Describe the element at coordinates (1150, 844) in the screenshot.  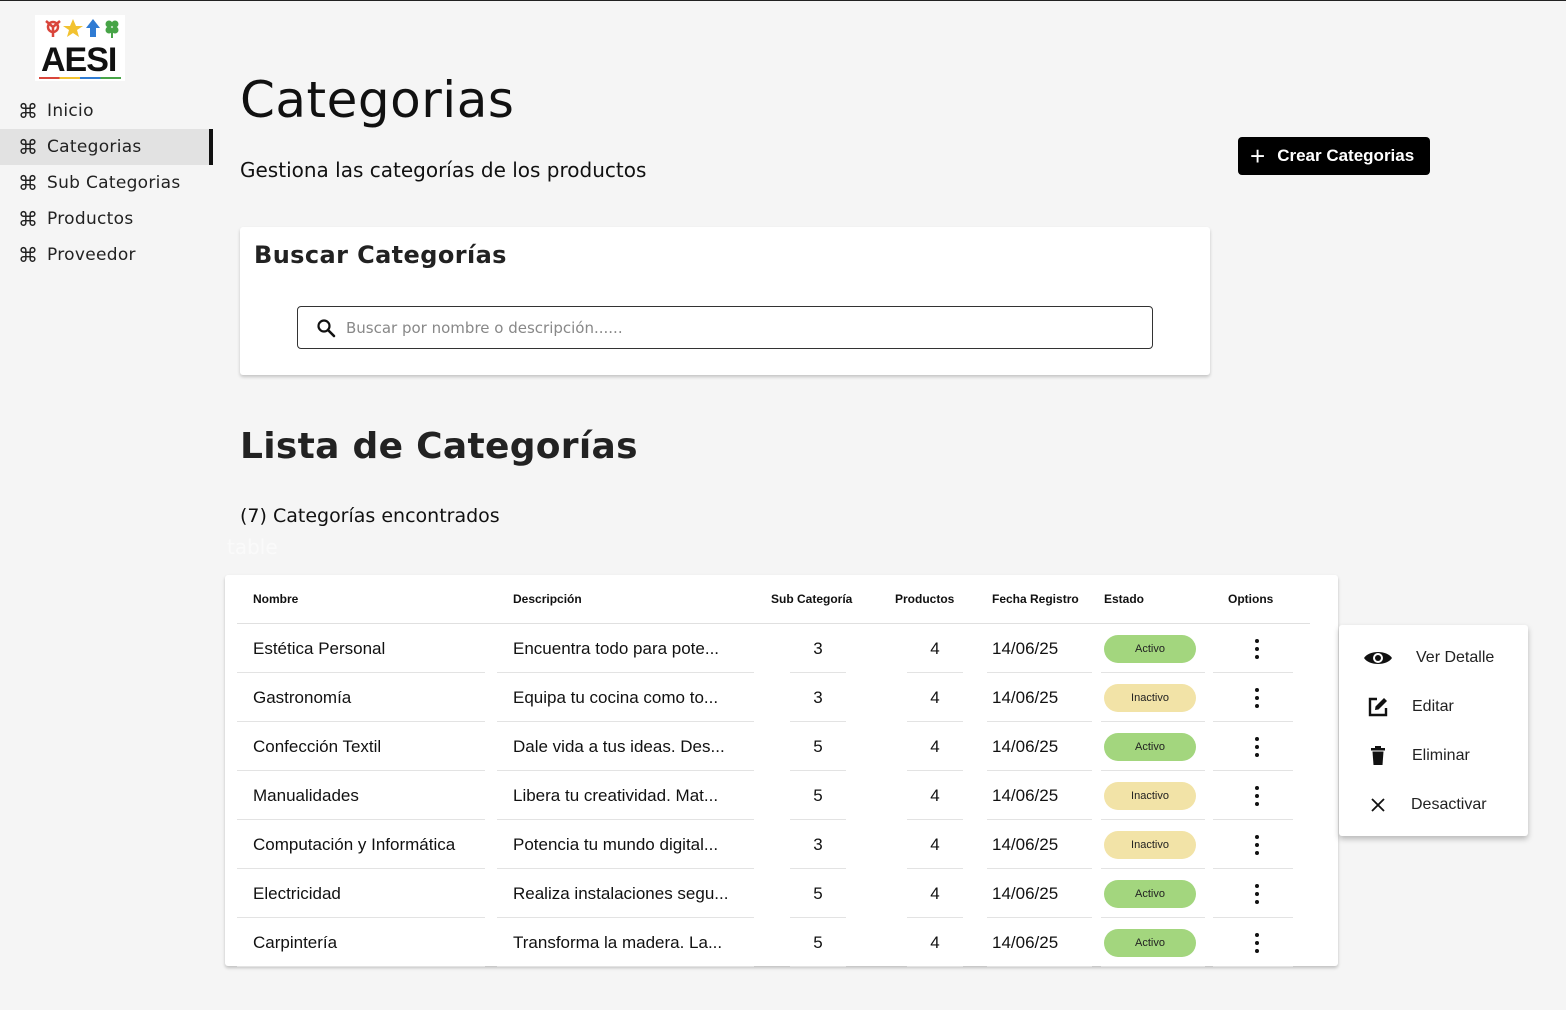
I see `status-badge: Inactivo` at that location.